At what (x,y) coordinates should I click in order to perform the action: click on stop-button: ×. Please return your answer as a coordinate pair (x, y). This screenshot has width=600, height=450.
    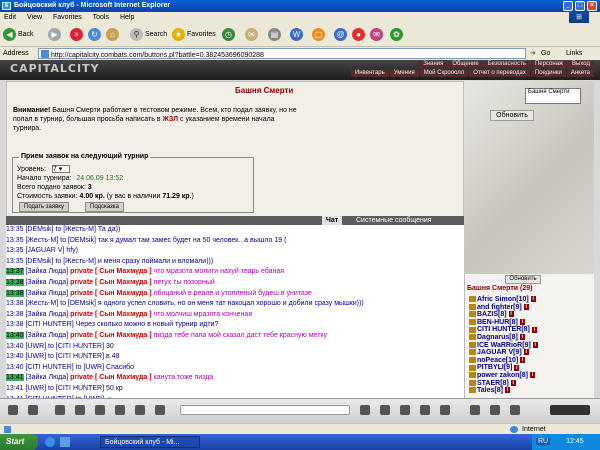
    Looking at the image, I should click on (77, 35).